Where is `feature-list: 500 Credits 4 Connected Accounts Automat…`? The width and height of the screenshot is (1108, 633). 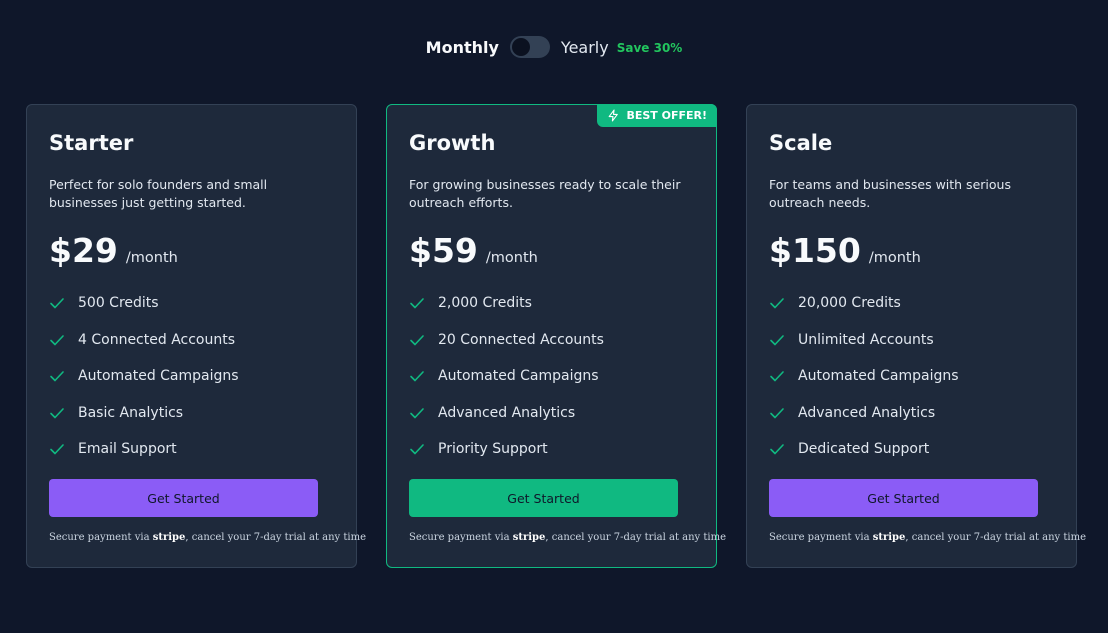 feature-list: 500 Credits 4 Connected Accounts Automat… is located at coordinates (191, 376).